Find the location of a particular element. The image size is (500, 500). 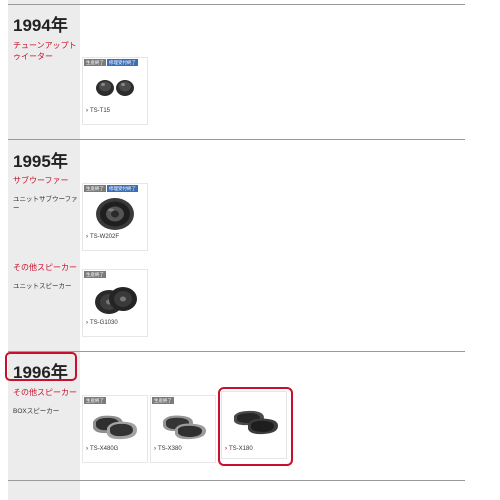

sidebar-background is located at coordinates (44, 250).